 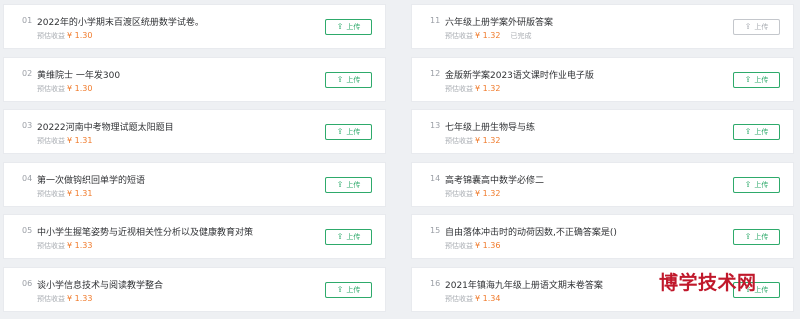 I want to click on item-number: 04, so click(x=27, y=178).